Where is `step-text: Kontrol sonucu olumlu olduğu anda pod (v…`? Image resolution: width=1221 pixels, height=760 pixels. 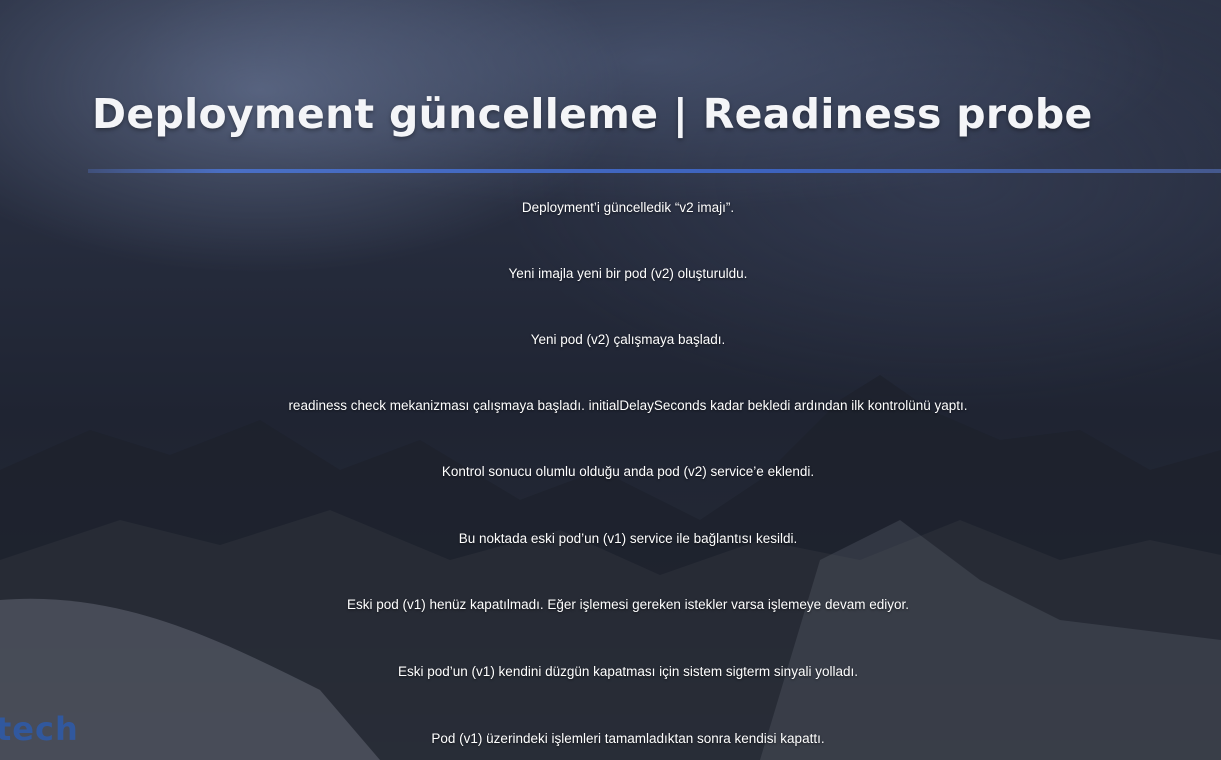
step-text: Kontrol sonucu olumlu olduğu anda pod (v… is located at coordinates (628, 471).